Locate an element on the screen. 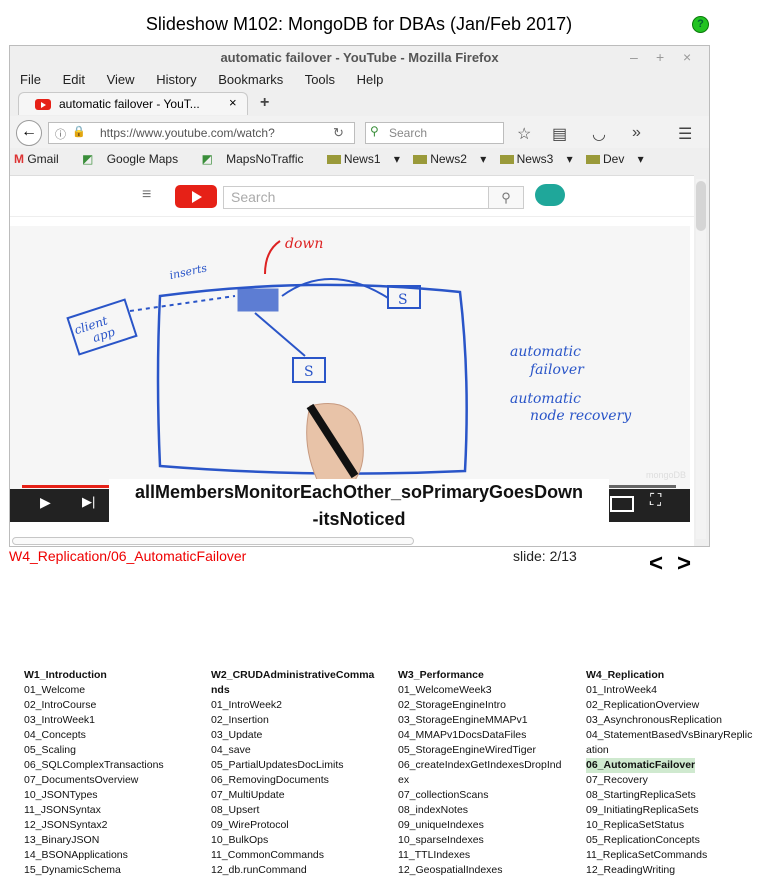 The height and width of the screenshot is (878, 759). index-link: 10_JSONTypes is located at coordinates (94, 795).